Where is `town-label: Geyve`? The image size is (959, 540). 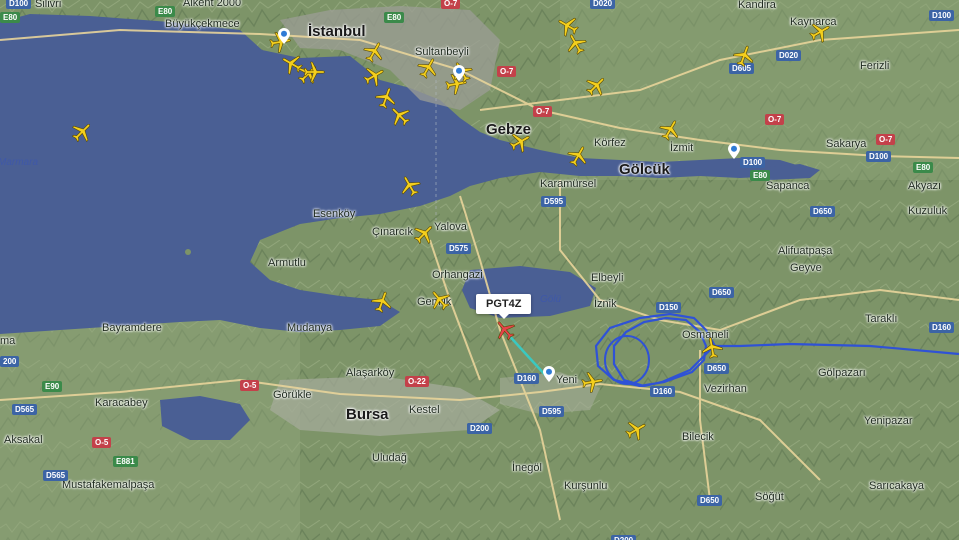 town-label: Geyve is located at coordinates (806, 268).